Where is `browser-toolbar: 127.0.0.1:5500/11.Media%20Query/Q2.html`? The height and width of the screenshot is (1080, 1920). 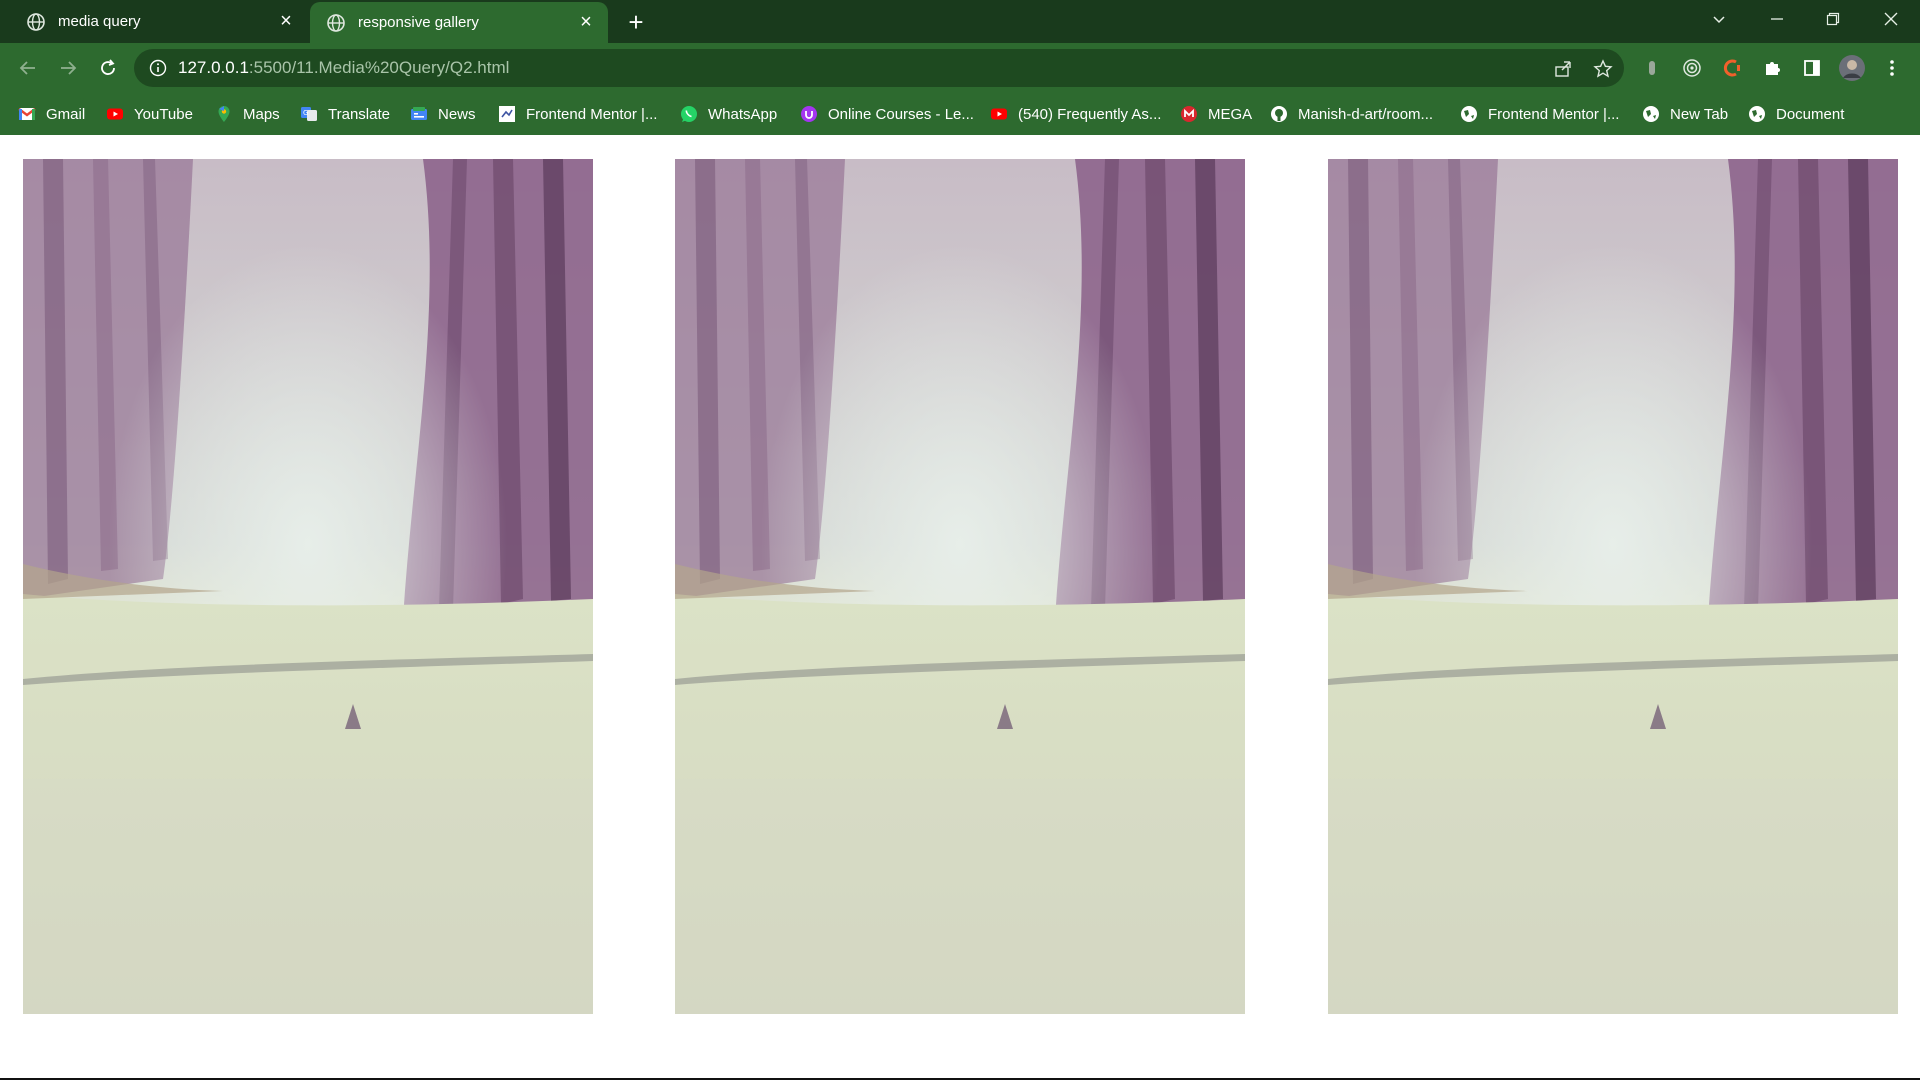
browser-toolbar: 127.0.0.1:5500/11.Media%20Query/Q2.html is located at coordinates (960, 68).